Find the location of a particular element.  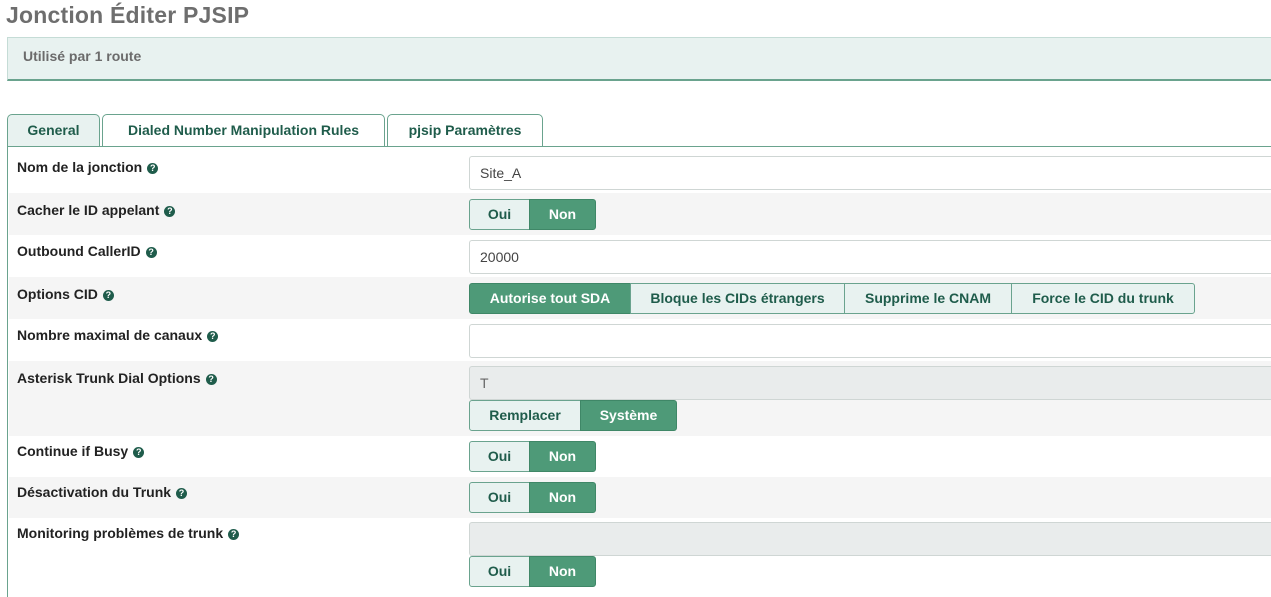

hide-callerid-toggle: Oui Non is located at coordinates (532, 214).